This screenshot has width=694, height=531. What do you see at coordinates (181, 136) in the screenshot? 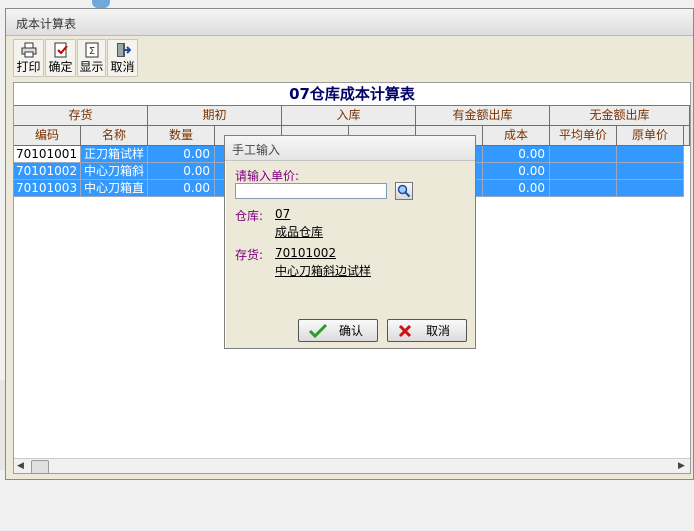
I see `col-header-qty: 数量` at bounding box center [181, 136].